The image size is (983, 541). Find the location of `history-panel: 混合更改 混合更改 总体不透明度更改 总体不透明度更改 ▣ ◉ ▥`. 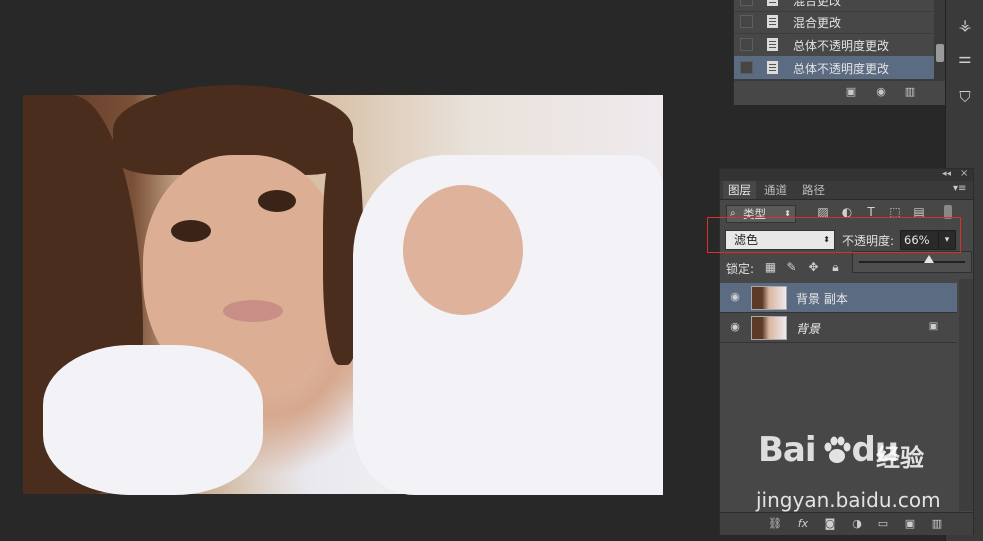

history-panel: 混合更改 混合更改 总体不透明度更改 总体不透明度更改 ▣ ◉ ▥ is located at coordinates (839, 52).